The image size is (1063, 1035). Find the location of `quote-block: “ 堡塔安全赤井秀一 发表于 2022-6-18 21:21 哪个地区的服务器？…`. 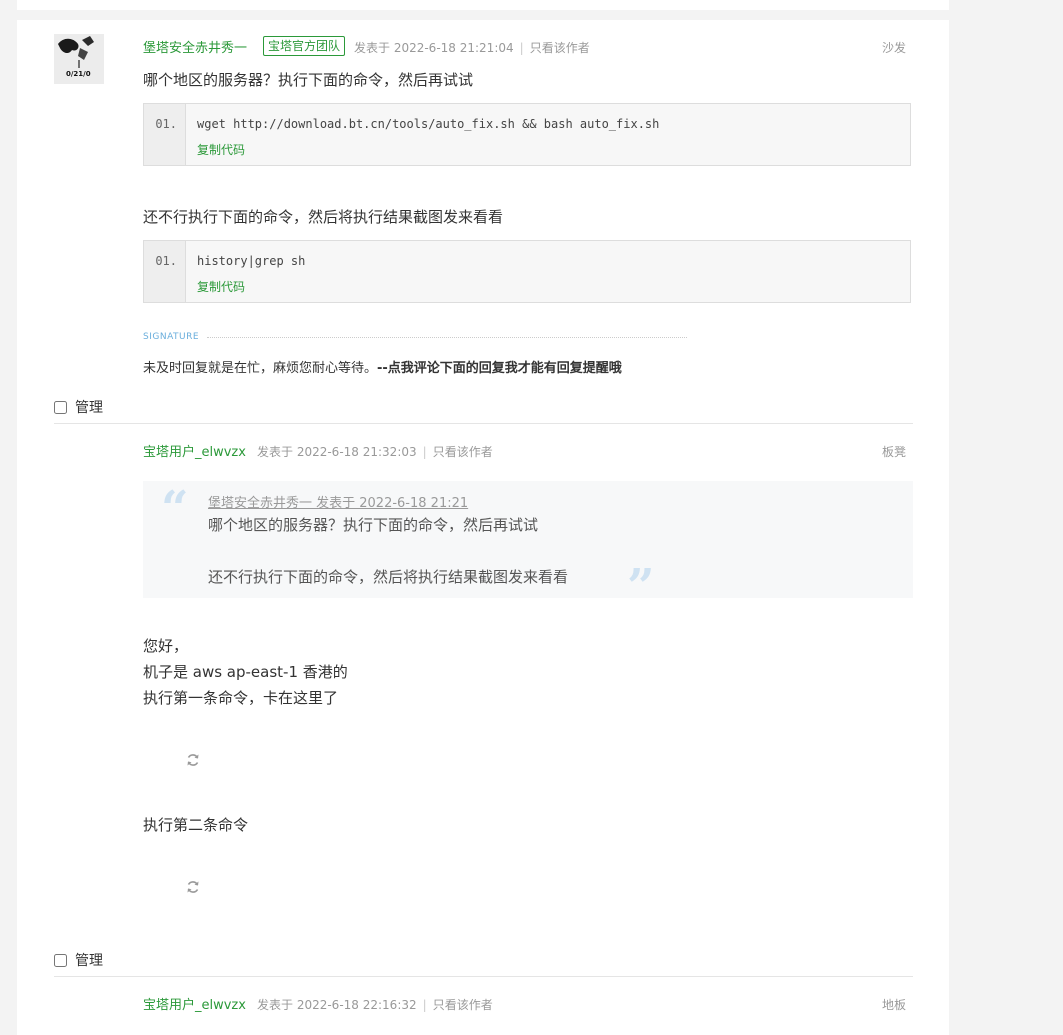

quote-block: “ 堡塔安全赤井秀一 发表于 2022-6-18 21:21 哪个地区的服务器？… is located at coordinates (528, 546).